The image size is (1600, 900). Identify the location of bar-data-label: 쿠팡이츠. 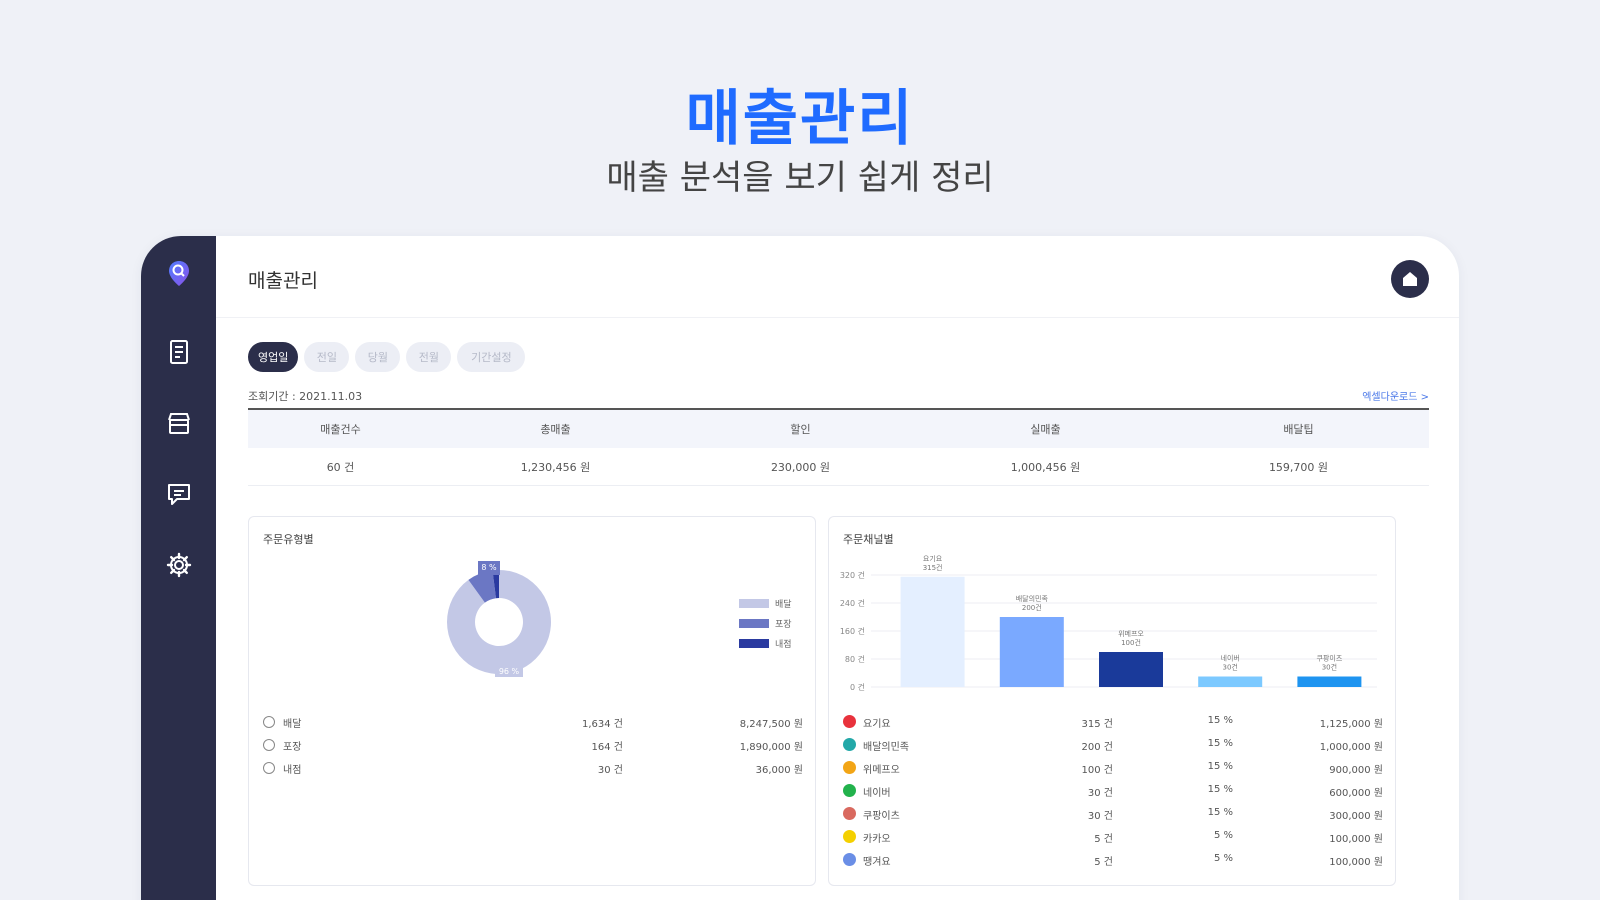
(1330, 658).